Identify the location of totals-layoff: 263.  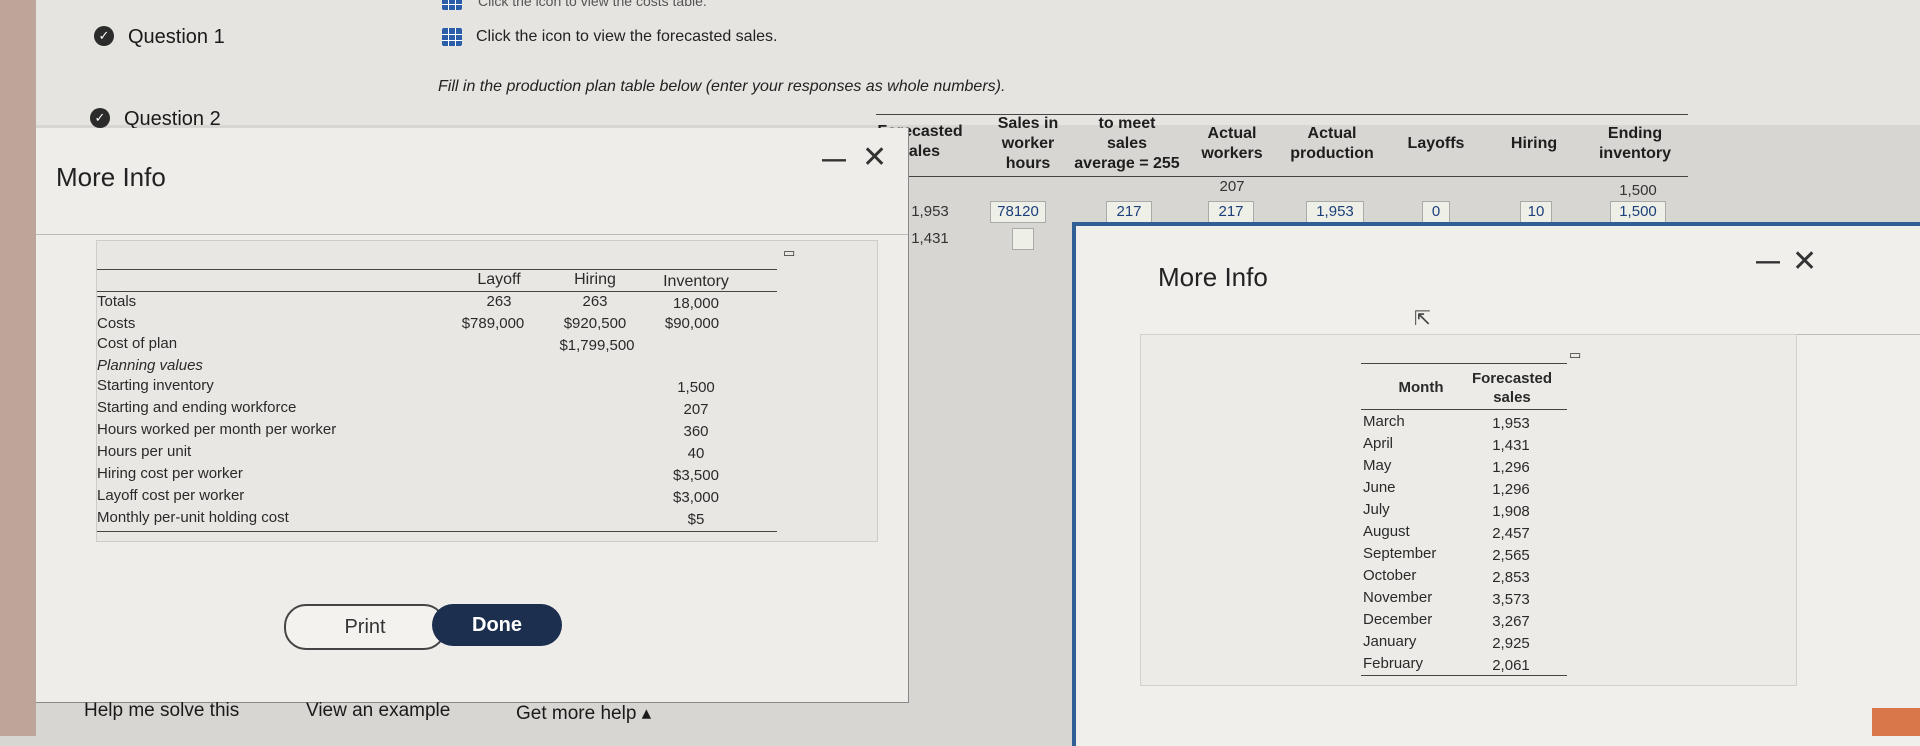
(499, 301).